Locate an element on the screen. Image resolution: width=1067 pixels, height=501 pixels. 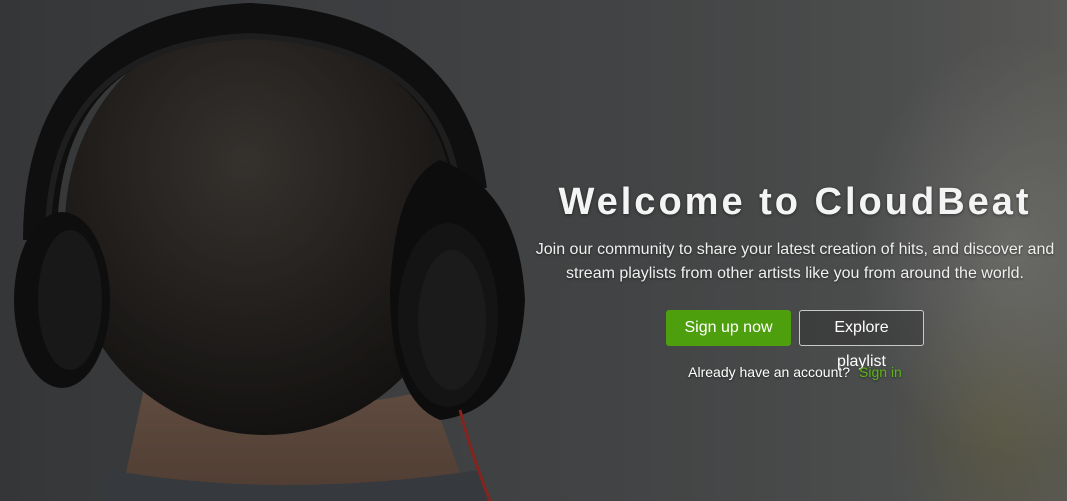
page-title: Welcome to CloudBeat is located at coordinates (795, 202).